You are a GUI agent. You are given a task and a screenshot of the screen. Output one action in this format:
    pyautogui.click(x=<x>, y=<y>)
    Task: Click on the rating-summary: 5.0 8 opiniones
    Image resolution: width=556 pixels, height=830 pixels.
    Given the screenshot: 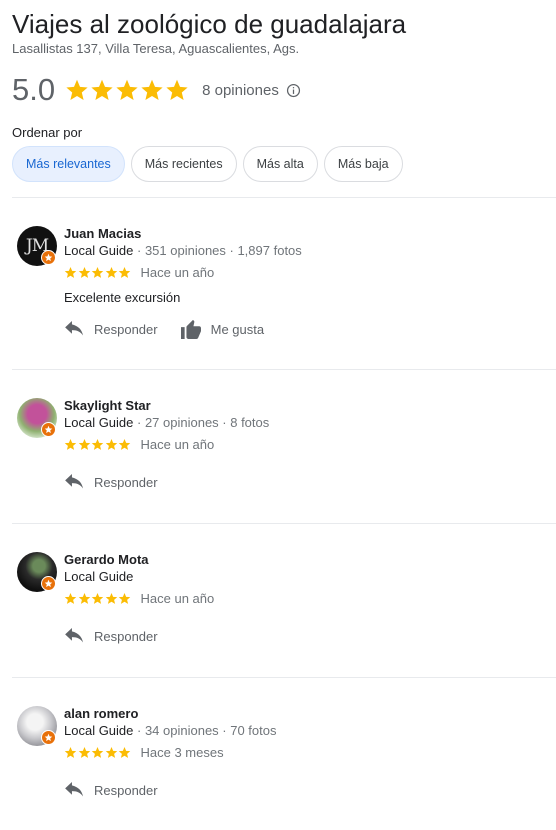 What is the action you would take?
    pyautogui.click(x=156, y=90)
    